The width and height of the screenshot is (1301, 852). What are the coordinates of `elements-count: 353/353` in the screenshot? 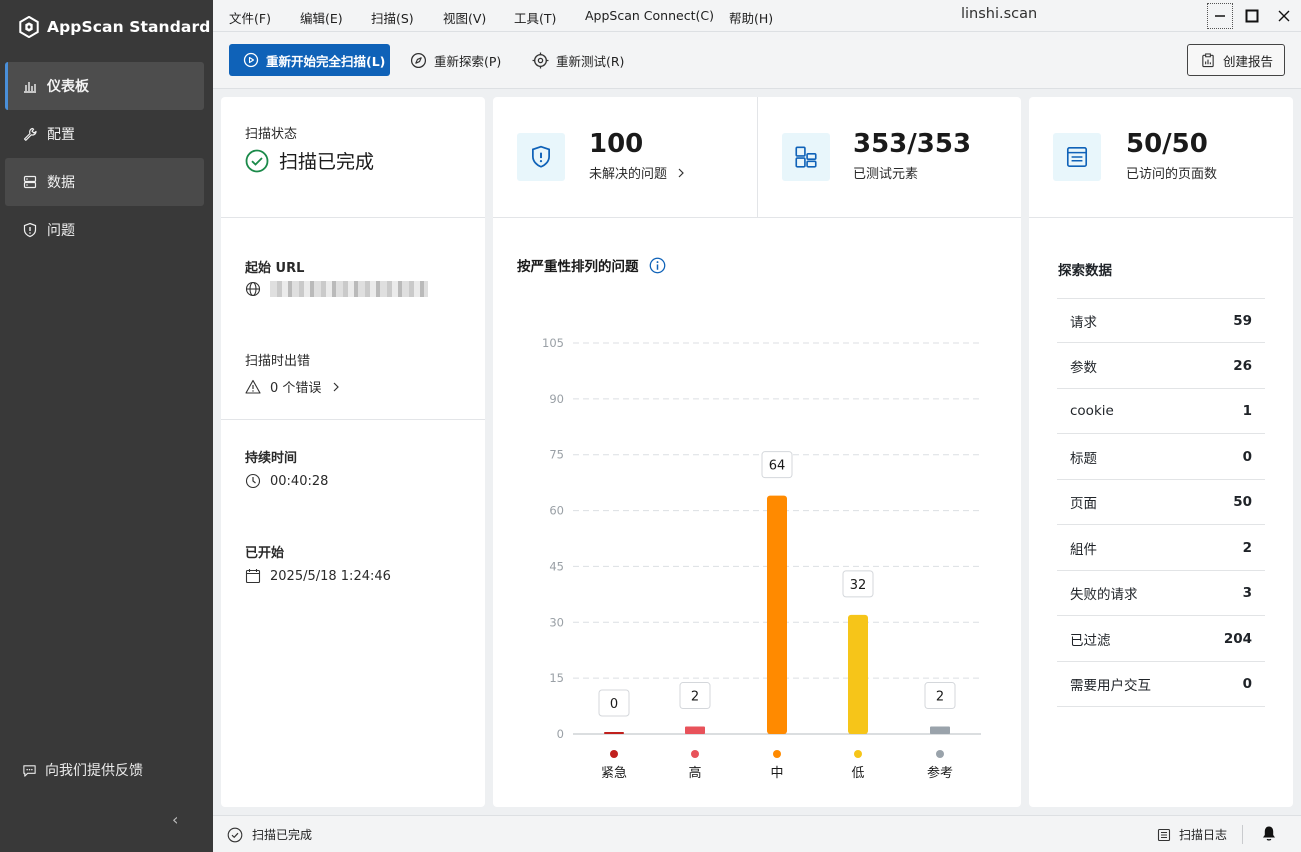 It's located at (912, 144).